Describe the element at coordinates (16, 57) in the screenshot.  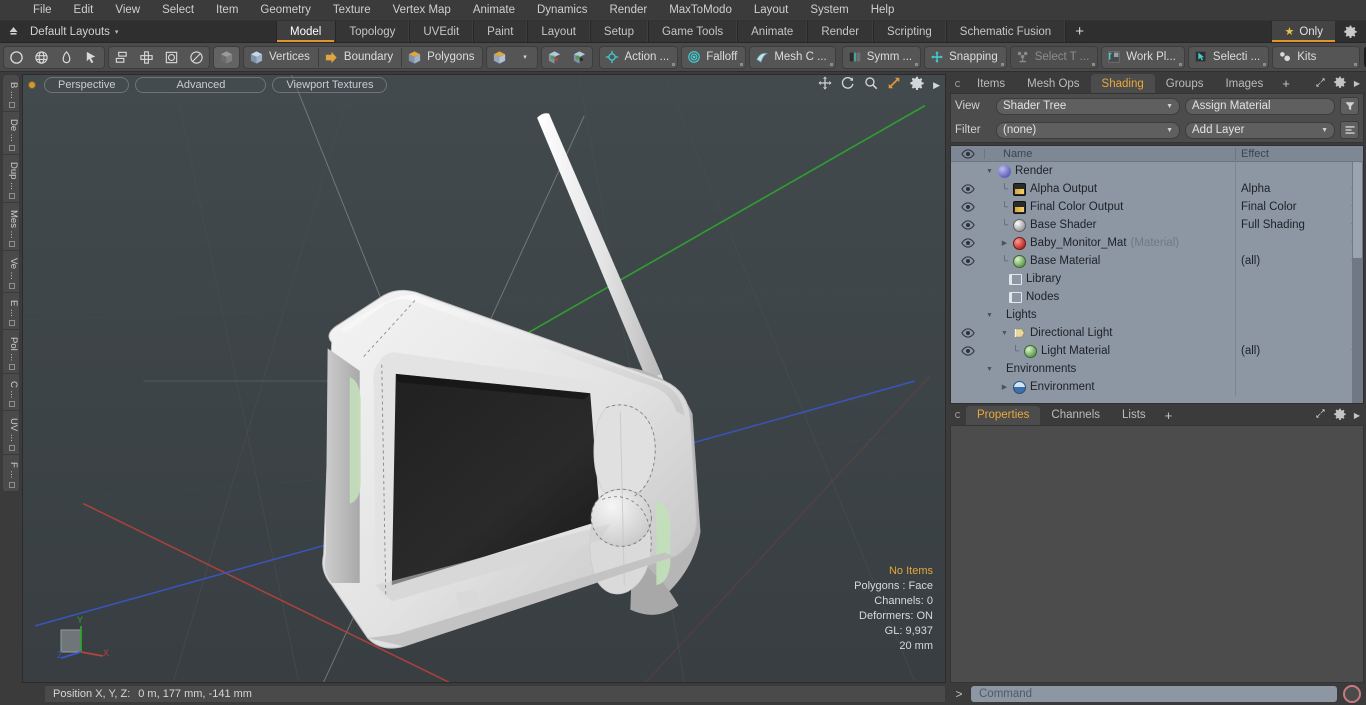
I see `circle-icon` at that location.